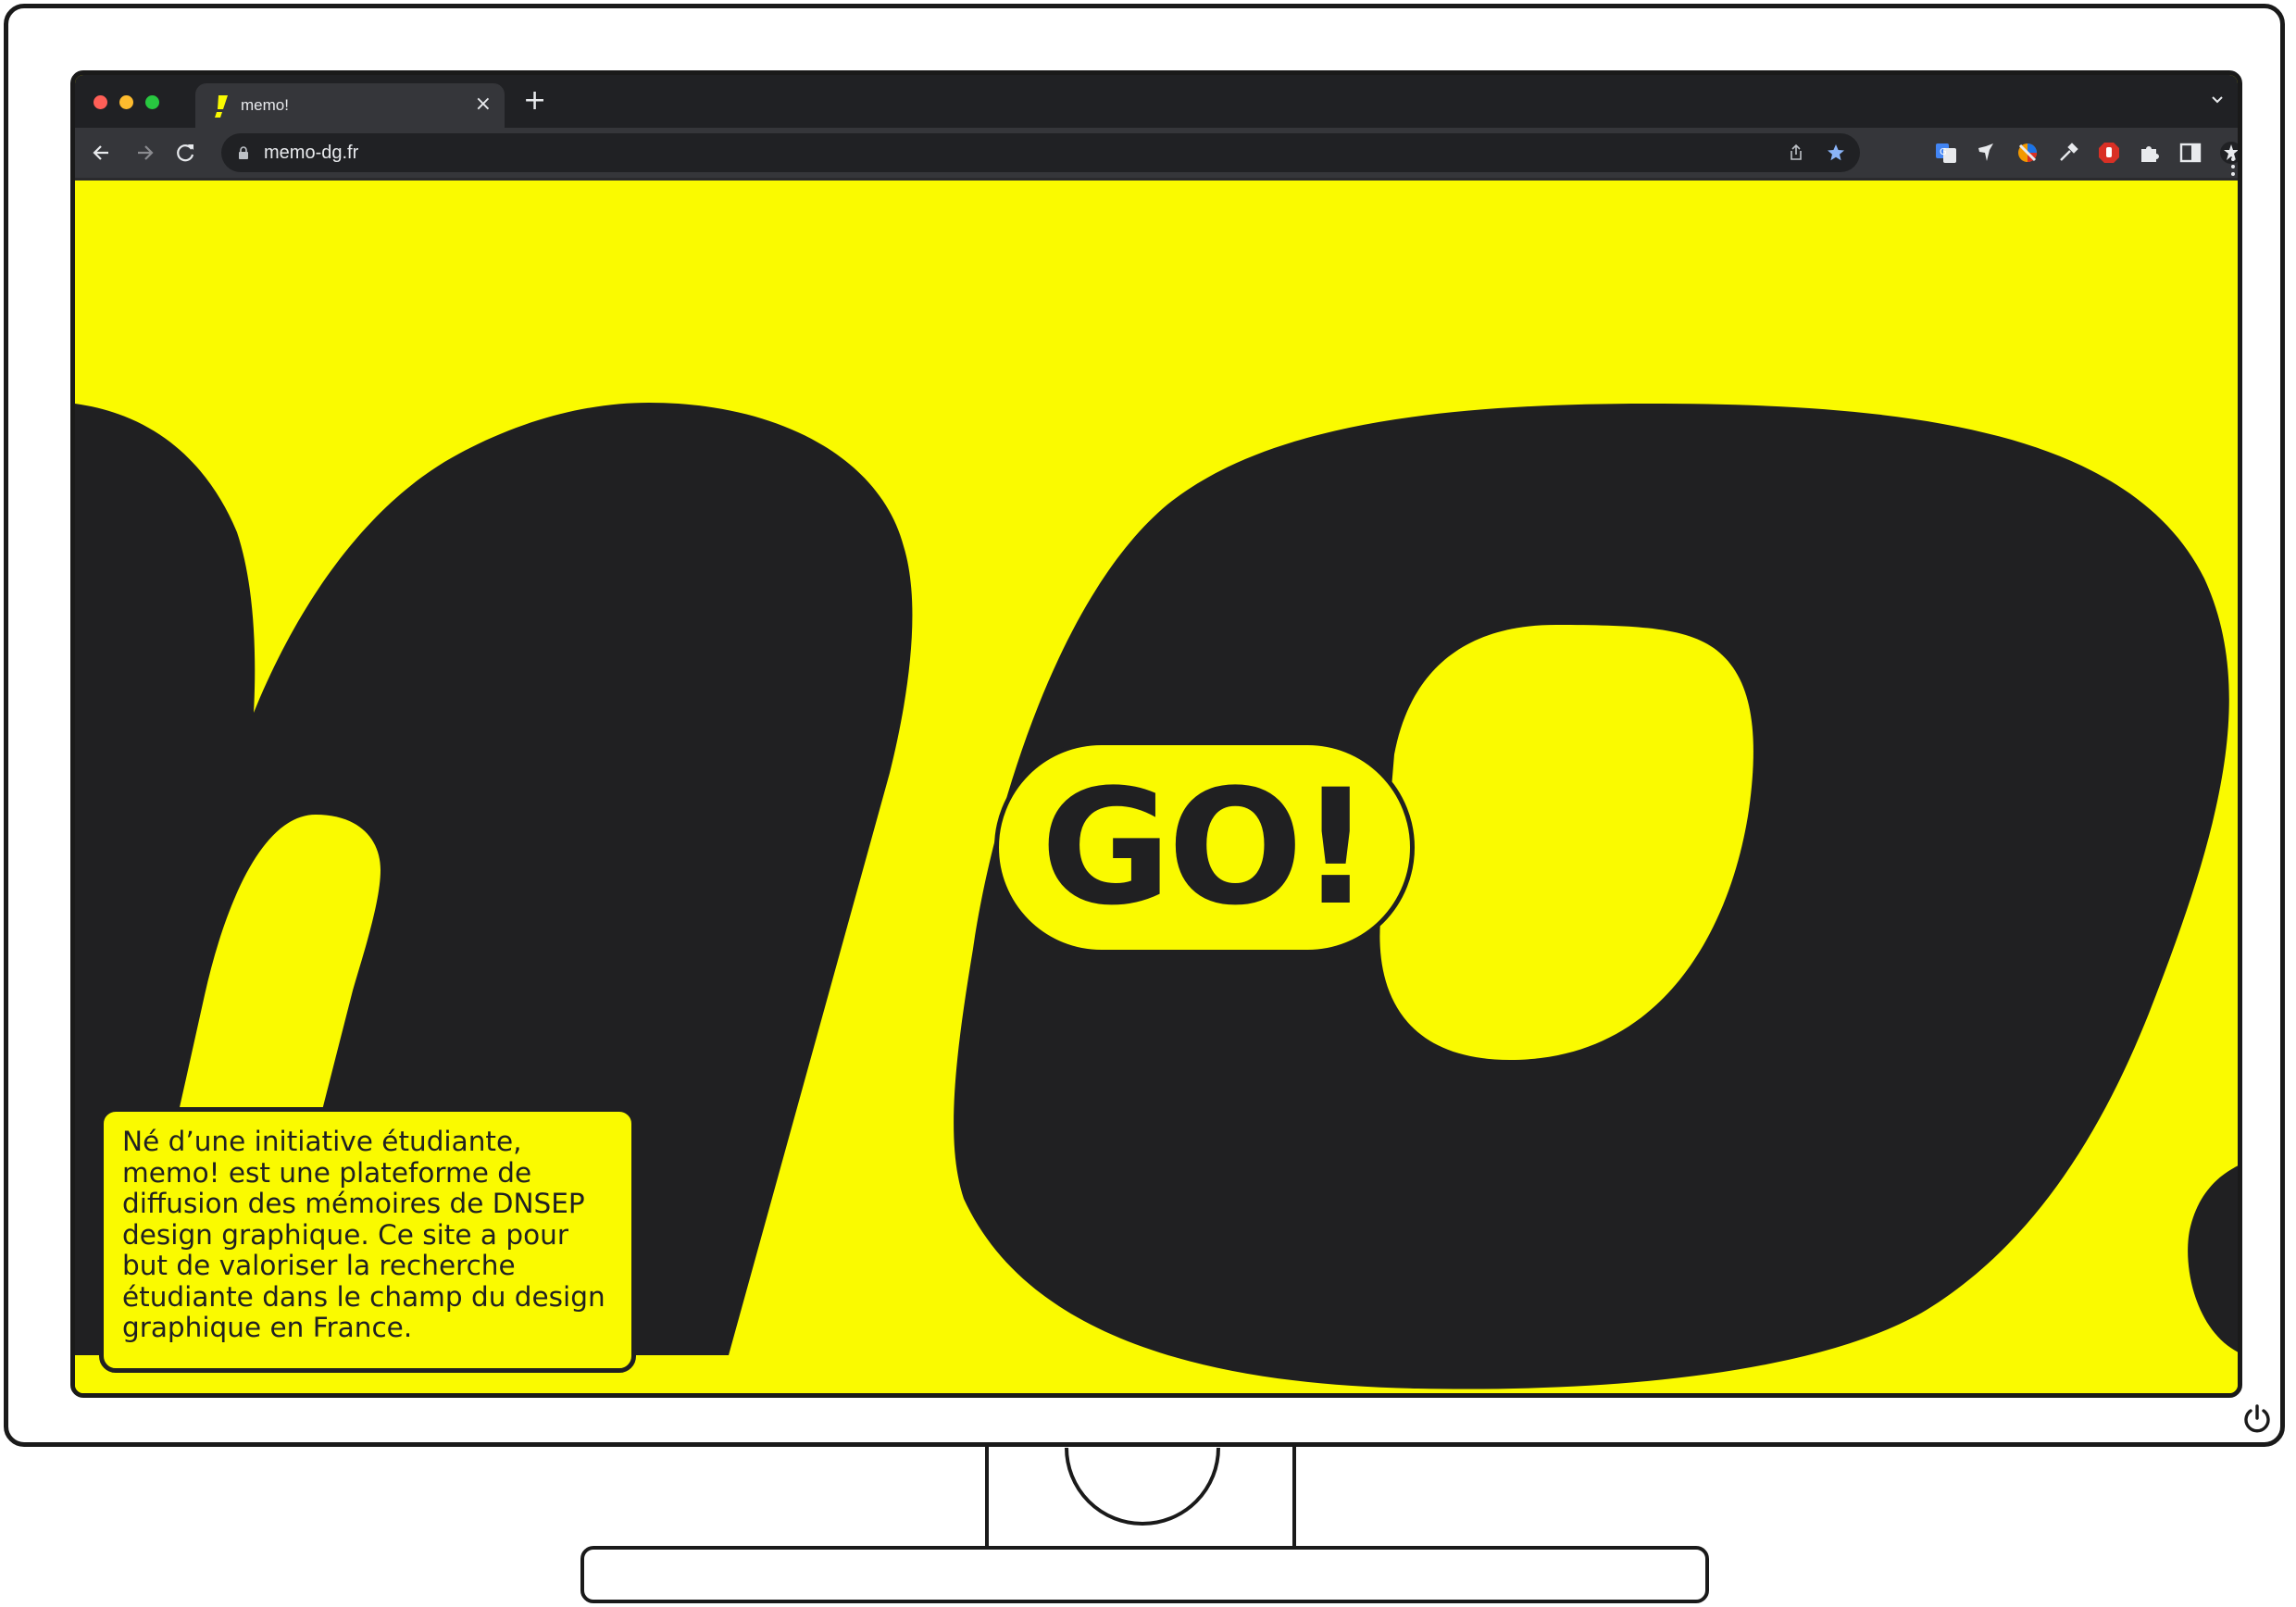 The width and height of the screenshot is (2296, 1607). I want to click on chevron-down-icon, so click(2217, 99).